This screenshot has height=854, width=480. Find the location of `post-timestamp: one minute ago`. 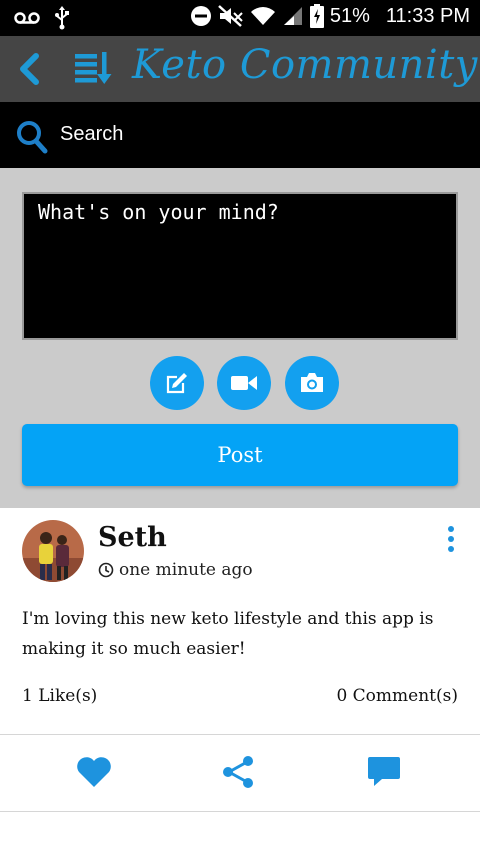

post-timestamp: one minute ago is located at coordinates (175, 570).